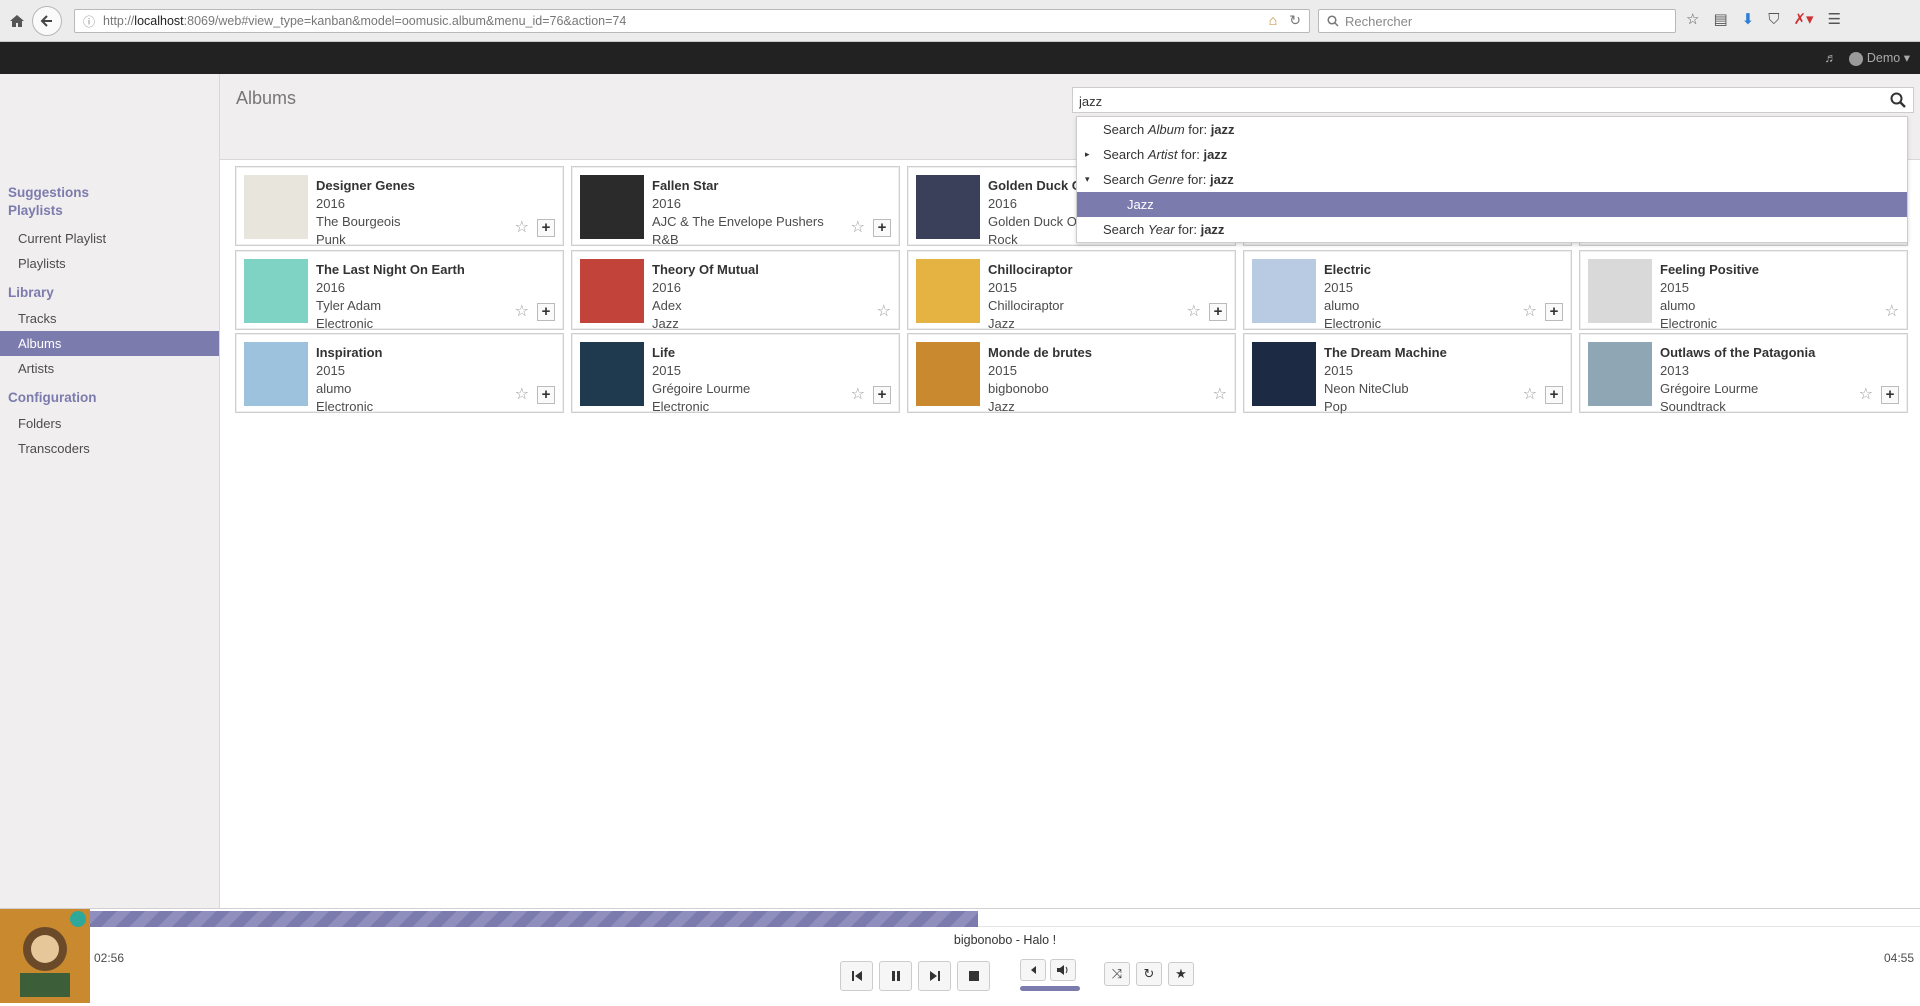  Describe the element at coordinates (436, 270) in the screenshot. I see `album-title: The Last Night On Earth` at that location.